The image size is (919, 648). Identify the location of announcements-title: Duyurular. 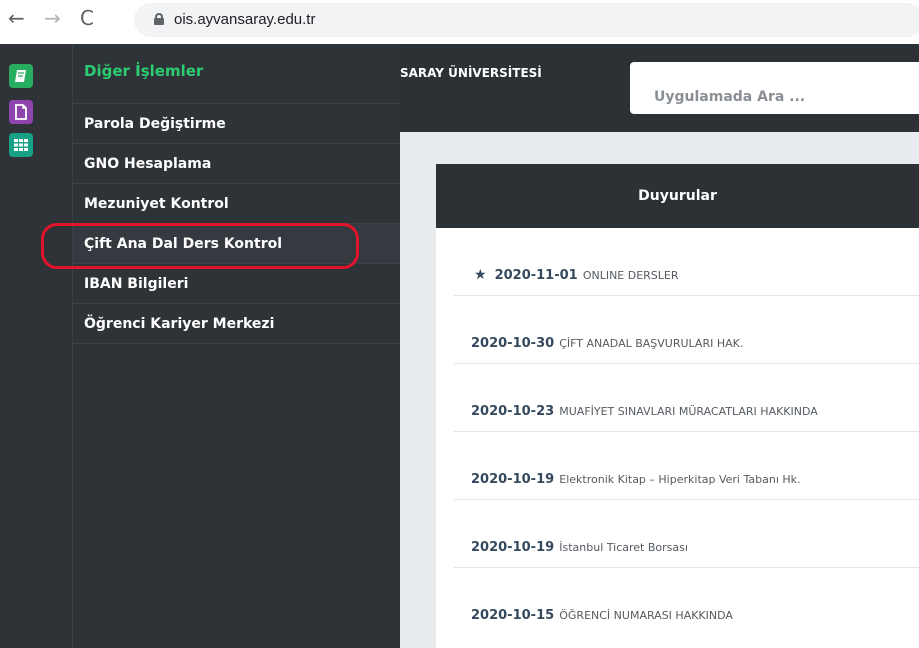
(677, 196).